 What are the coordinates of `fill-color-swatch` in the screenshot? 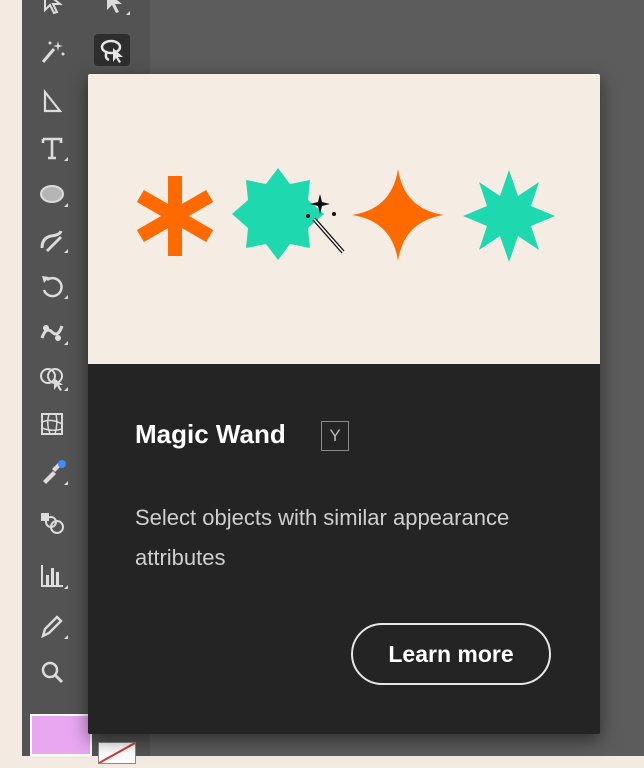 It's located at (61, 735).